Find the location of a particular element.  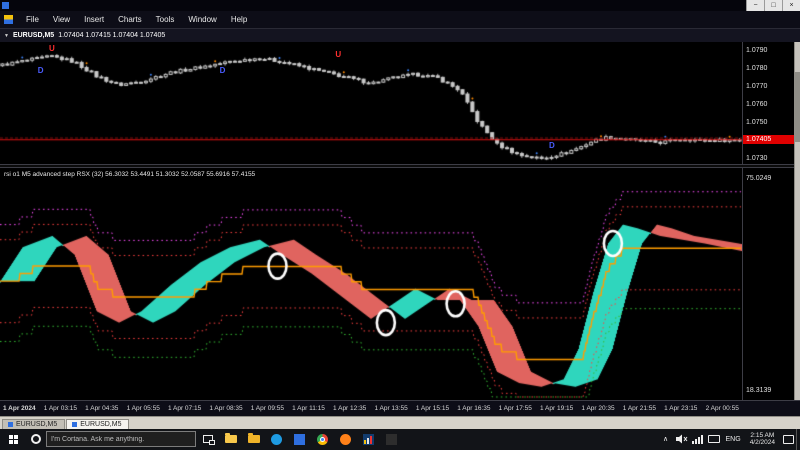

file-explorer-icon is located at coordinates (230, 438).